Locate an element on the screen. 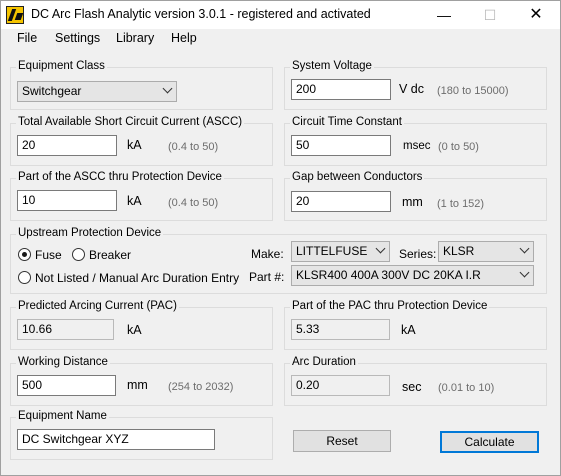  app-logo-icon is located at coordinates (15, 15).